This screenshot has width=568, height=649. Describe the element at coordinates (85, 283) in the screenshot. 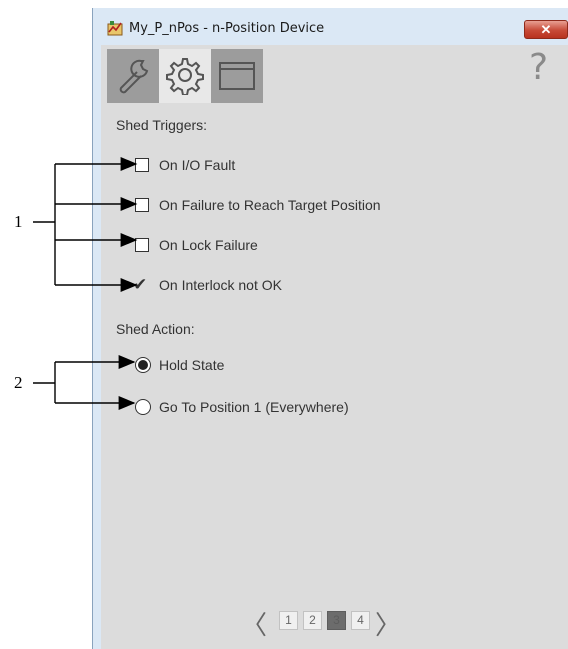

I see `callout-lines` at that location.